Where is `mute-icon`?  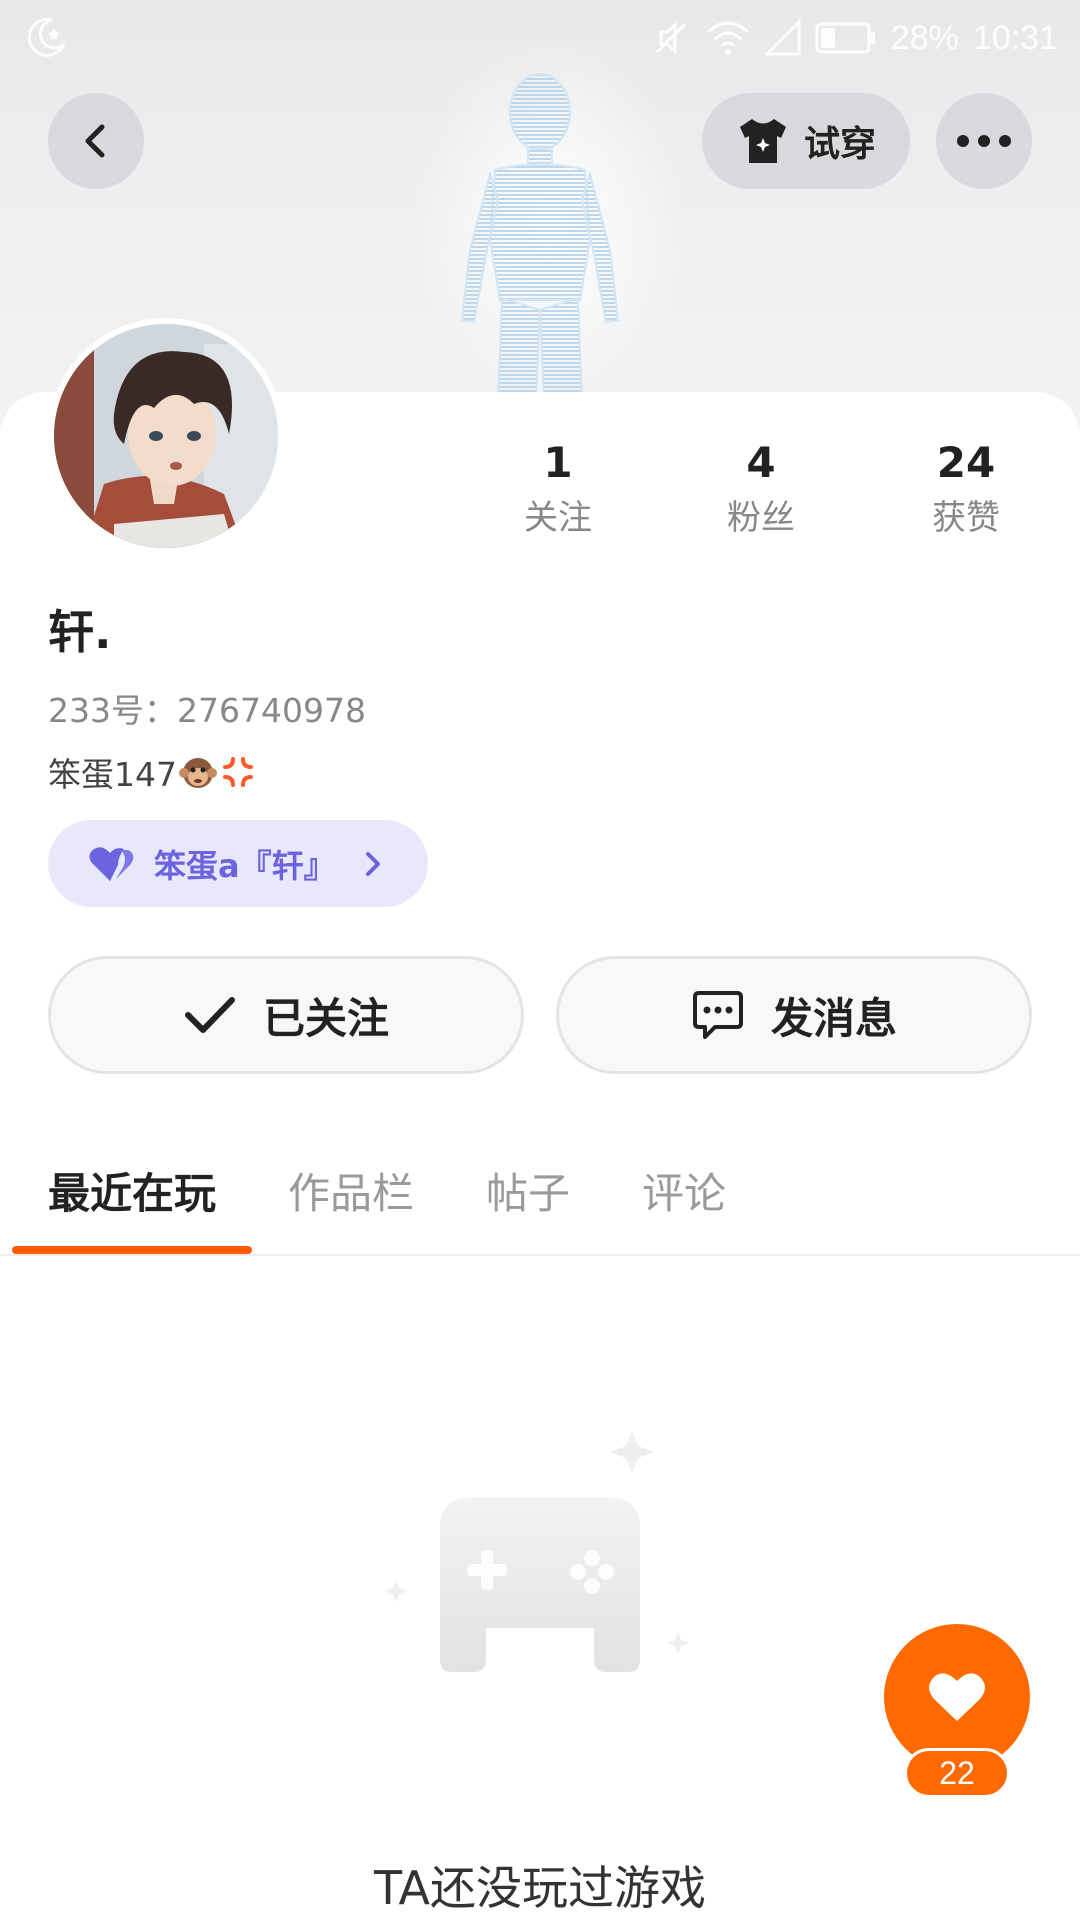 mute-icon is located at coordinates (670, 38).